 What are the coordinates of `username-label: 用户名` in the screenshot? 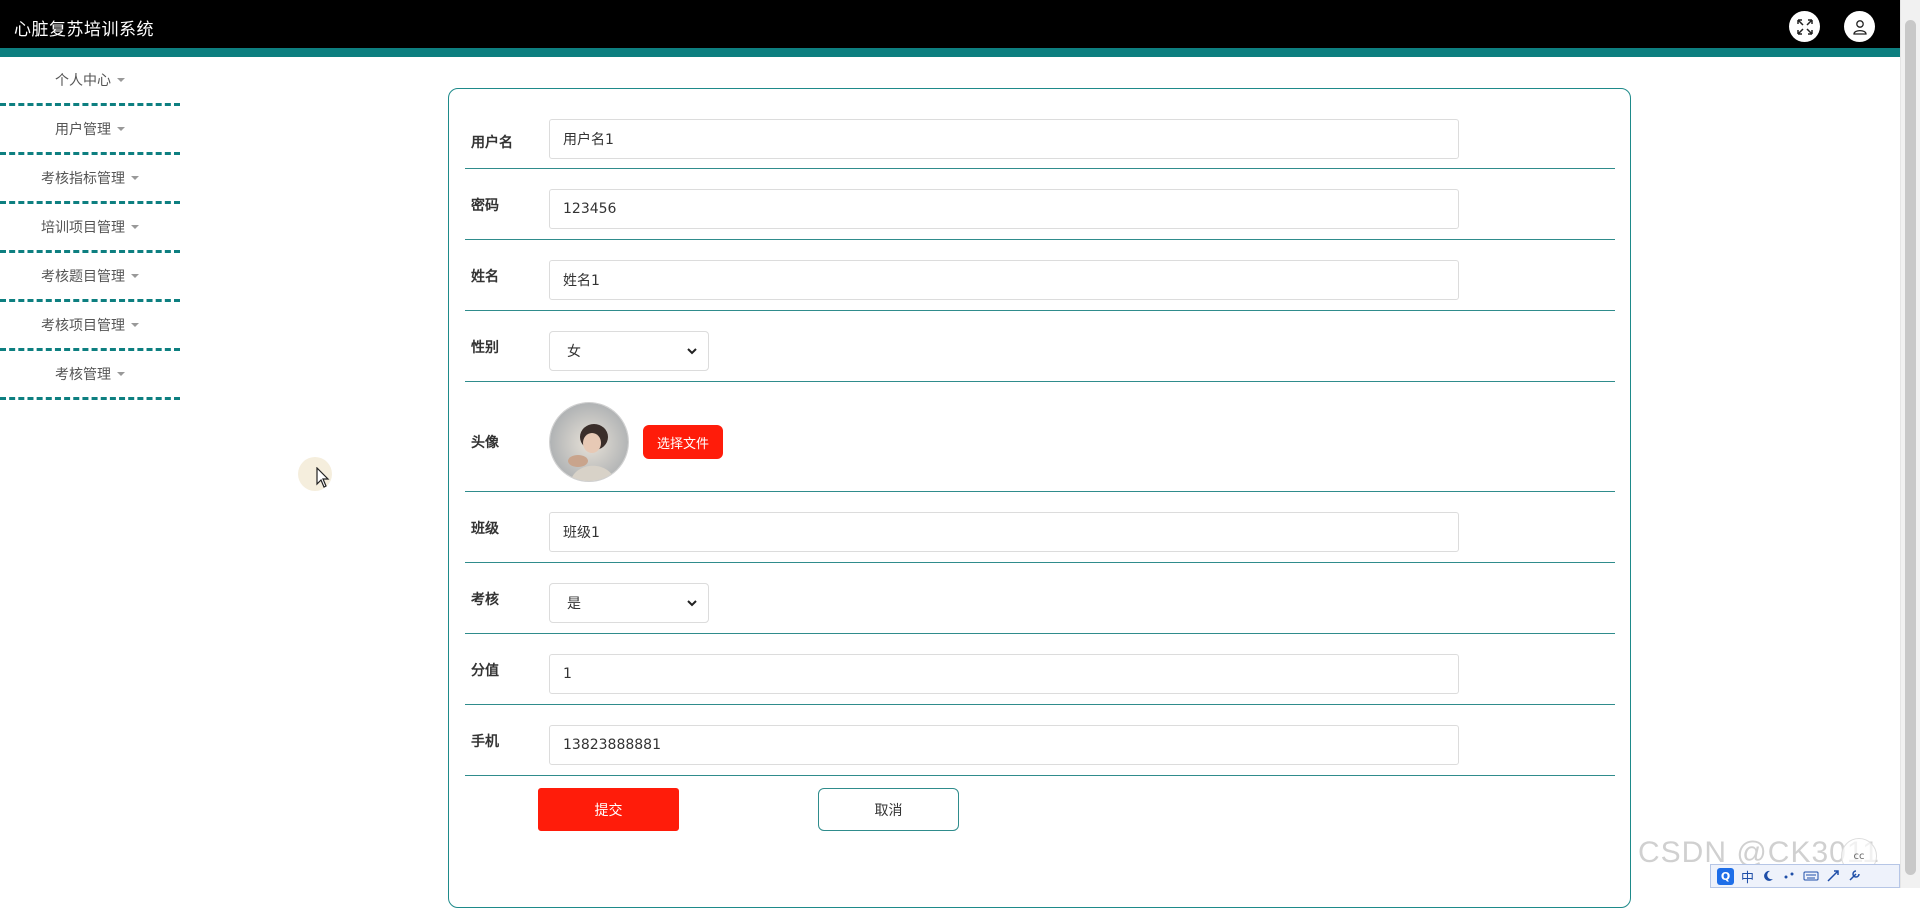 It's located at (492, 143).